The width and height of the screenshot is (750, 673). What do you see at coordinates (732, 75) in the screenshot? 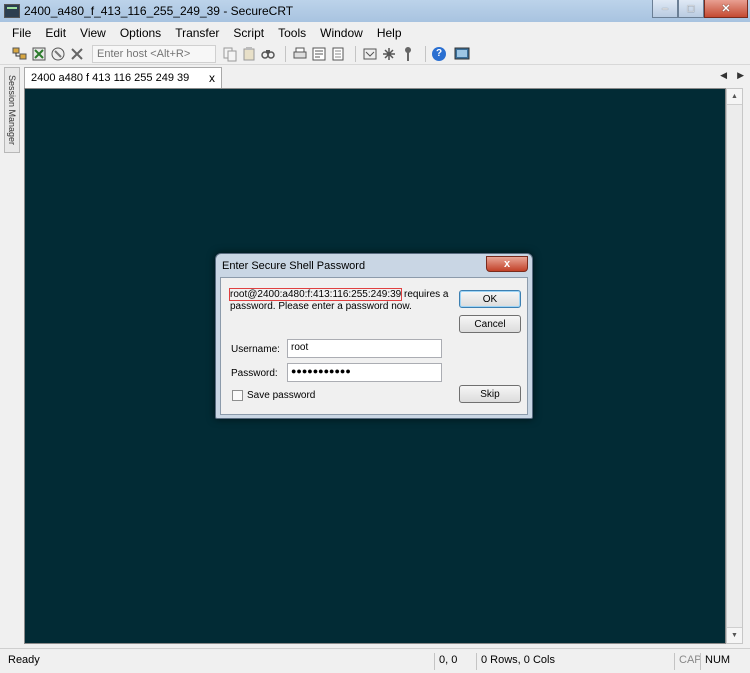
I see `tab-navigation: ◀ ▶` at bounding box center [732, 75].